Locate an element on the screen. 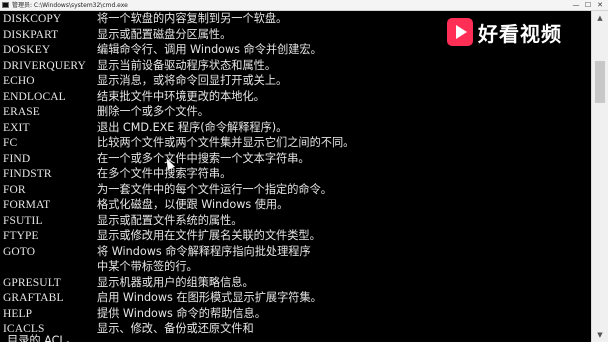 This screenshot has height=342, width=608. command-description: 将一个软盘的内容复制到另一个软盘。 is located at coordinates (192, 18).